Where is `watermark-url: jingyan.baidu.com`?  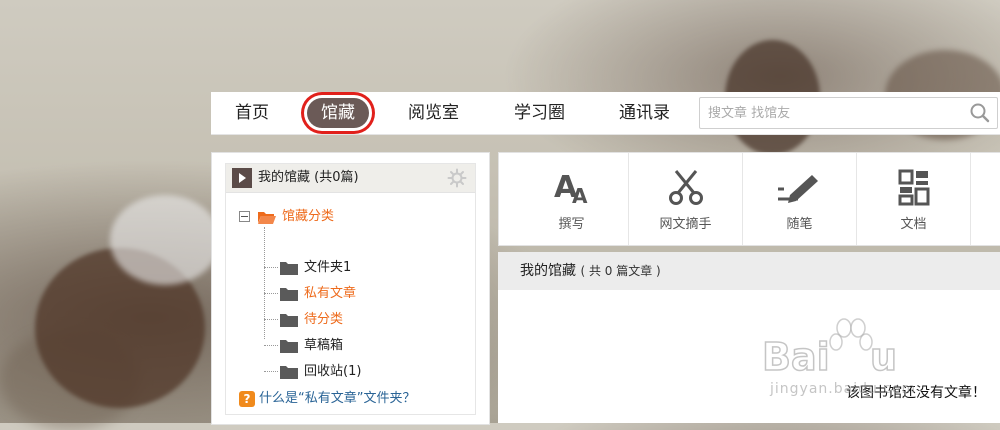 watermark-url: jingyan.baidu.com is located at coordinates (843, 389).